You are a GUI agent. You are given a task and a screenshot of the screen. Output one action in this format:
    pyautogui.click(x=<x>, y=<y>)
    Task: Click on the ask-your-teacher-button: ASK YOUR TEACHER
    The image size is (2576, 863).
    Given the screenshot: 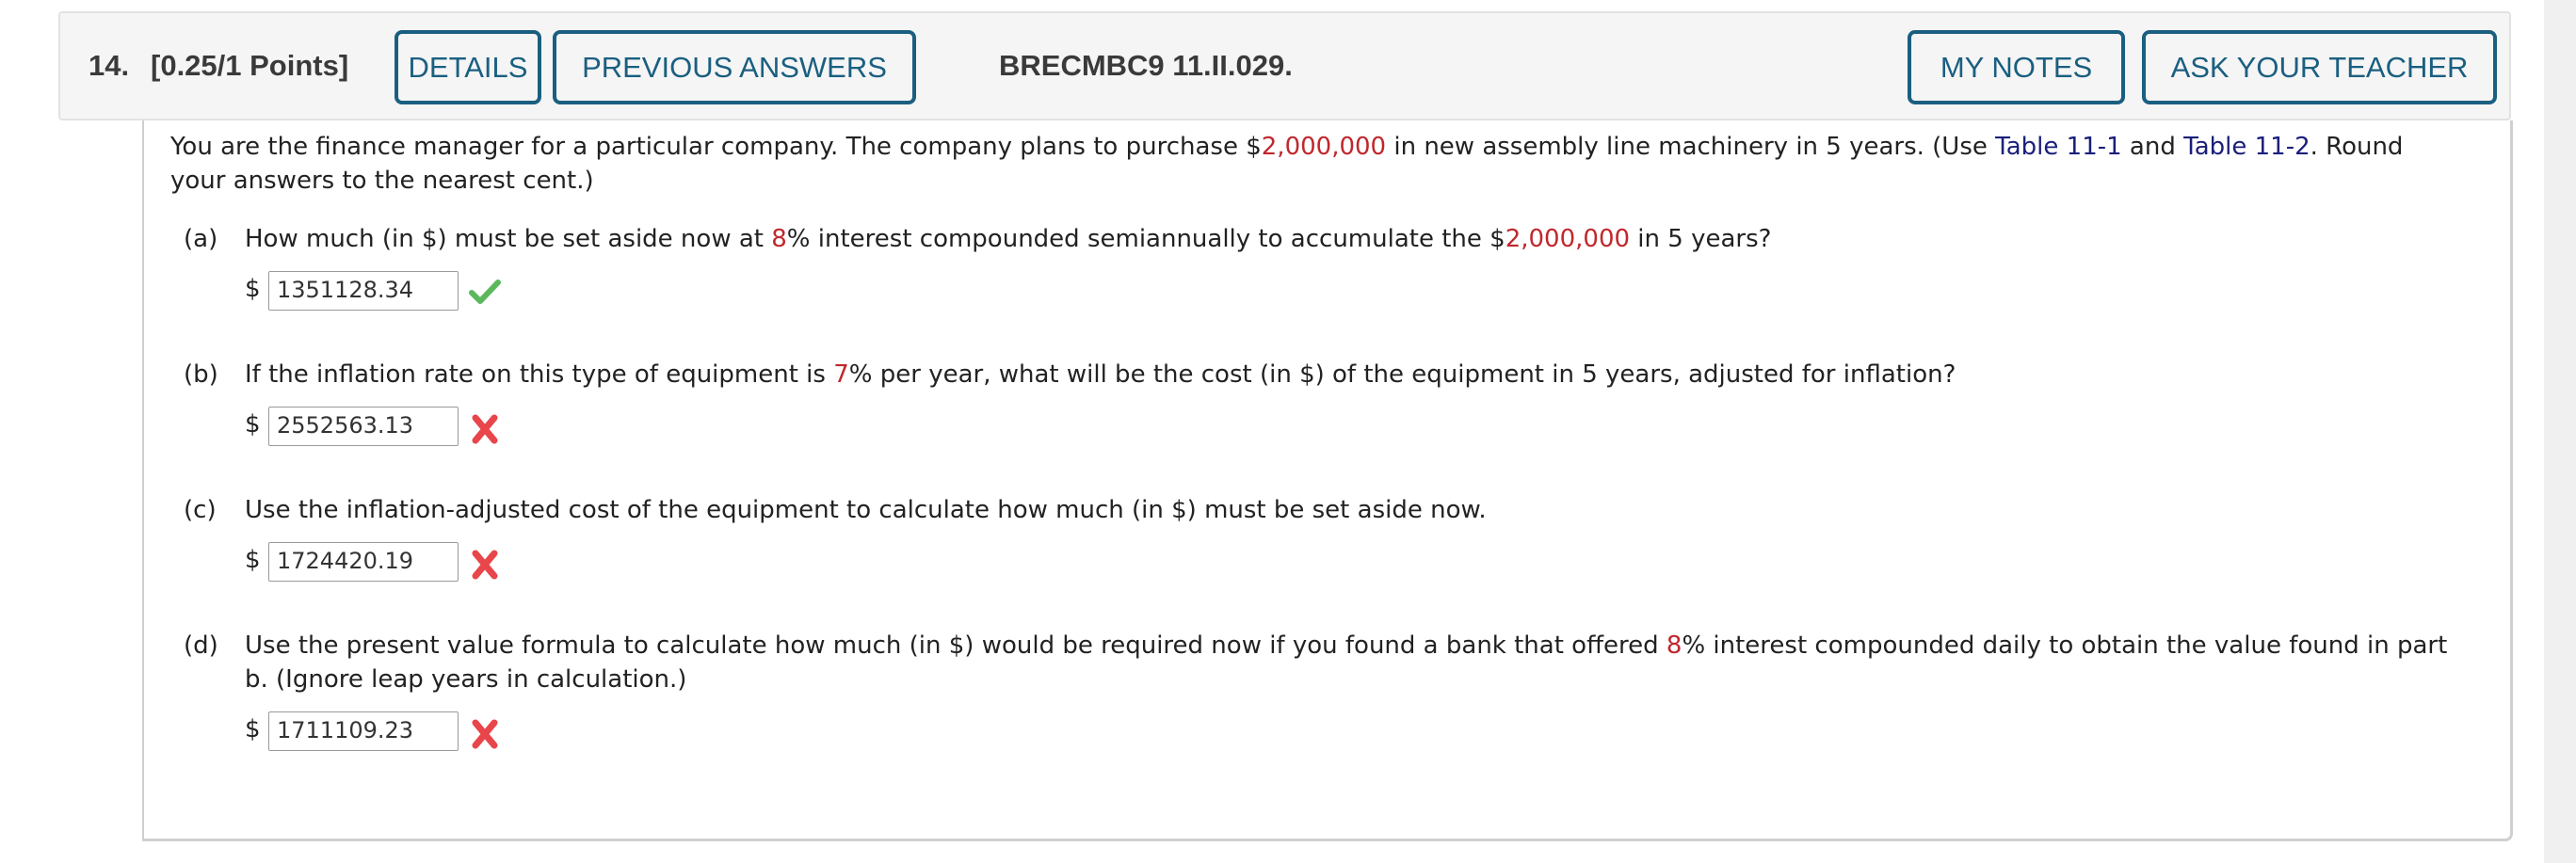 What is the action you would take?
    pyautogui.click(x=2319, y=67)
    